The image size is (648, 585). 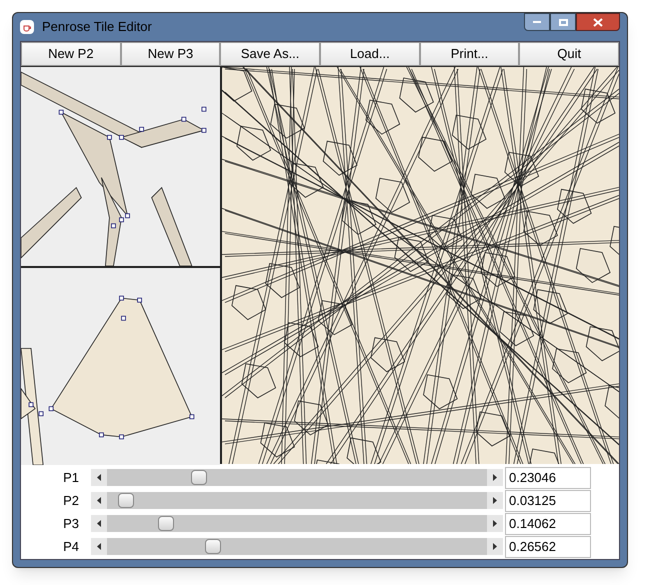 What do you see at coordinates (563, 22) in the screenshot?
I see `maximize-button` at bounding box center [563, 22].